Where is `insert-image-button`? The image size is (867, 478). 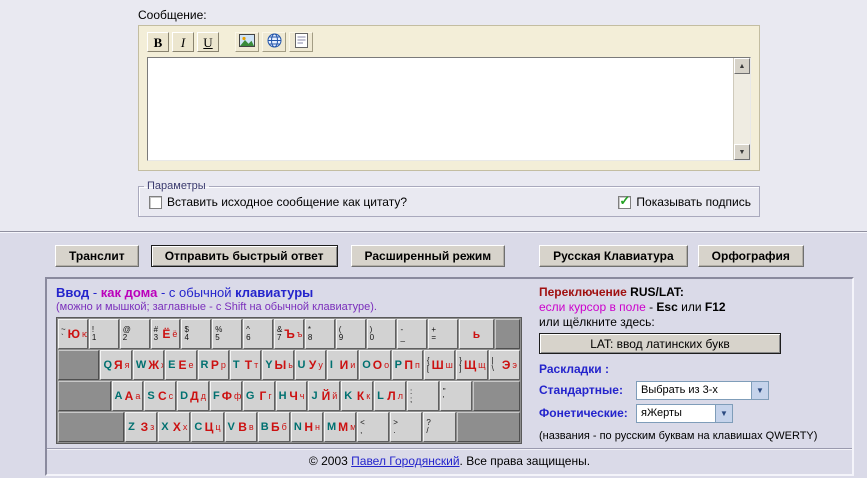 insert-image-button is located at coordinates (247, 42).